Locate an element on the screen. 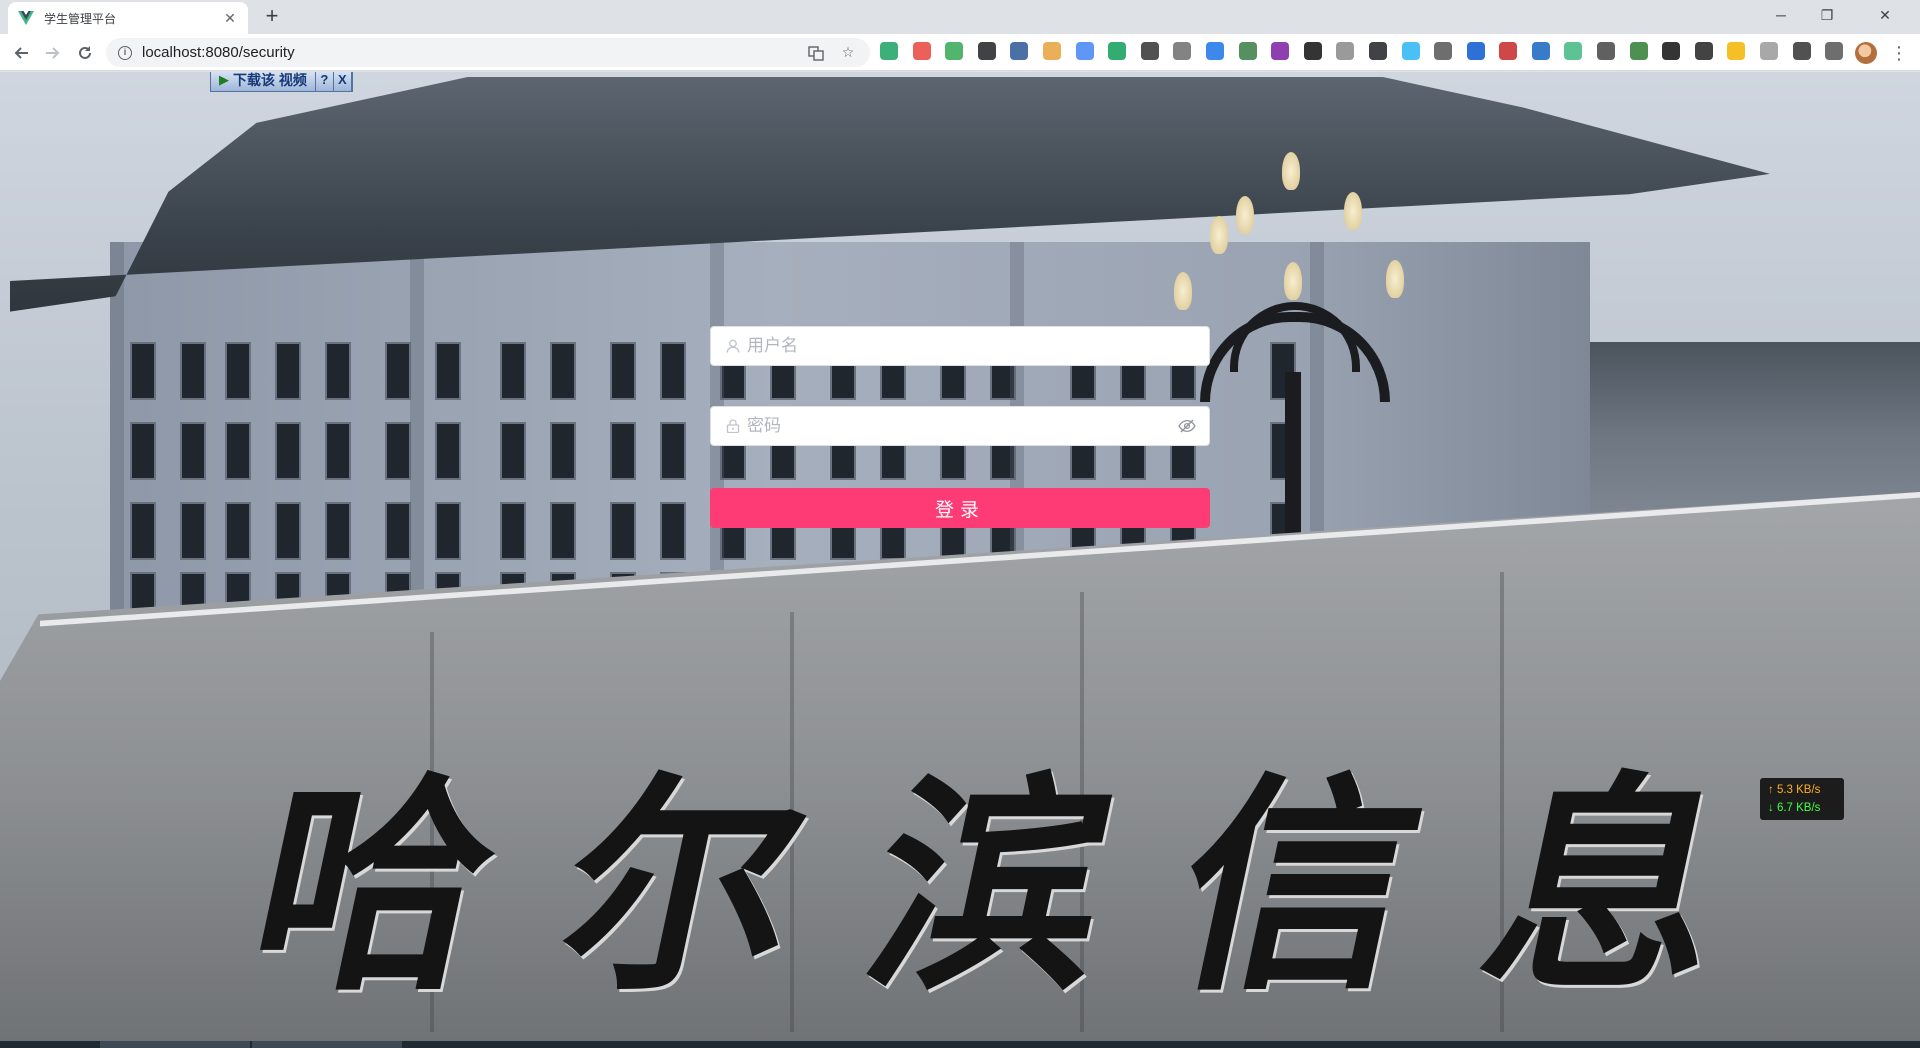  vue-logo-icon is located at coordinates (26, 18).